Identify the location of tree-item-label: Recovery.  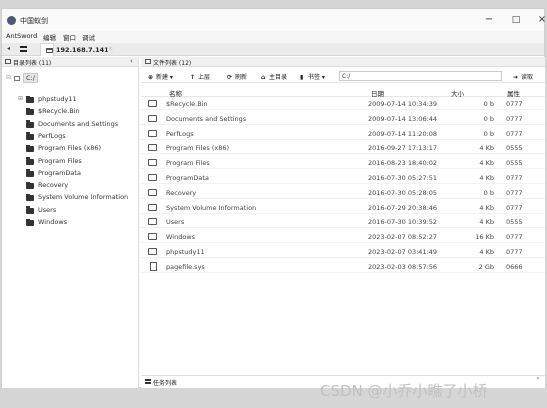
(53, 185).